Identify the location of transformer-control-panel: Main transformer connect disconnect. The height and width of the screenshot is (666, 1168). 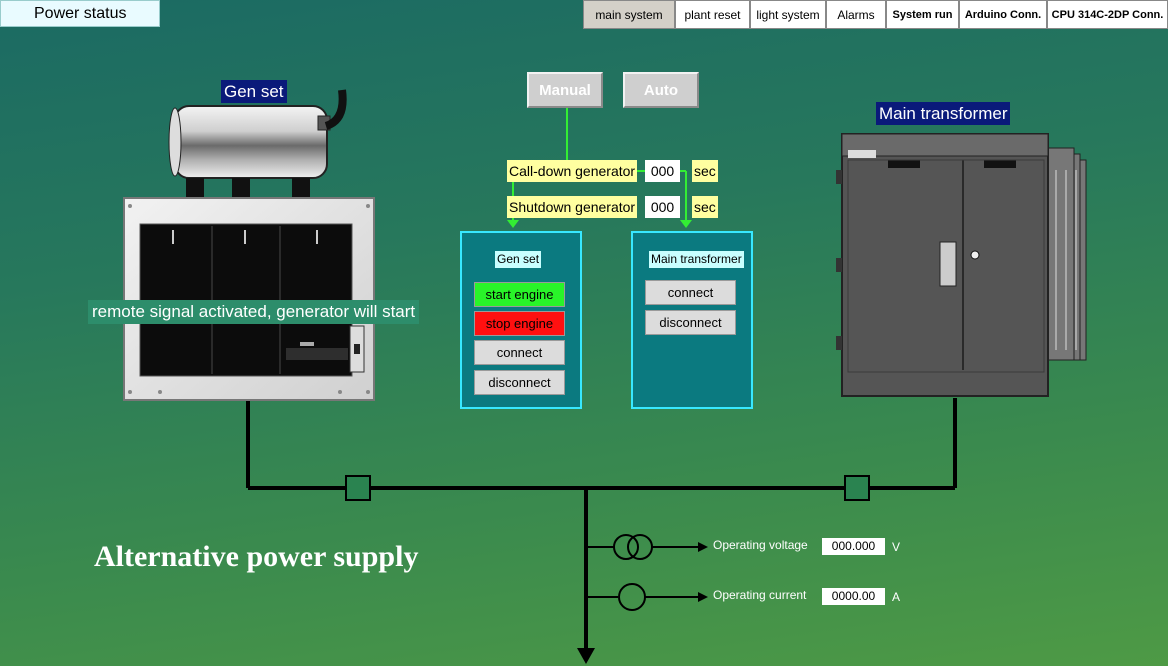
(692, 320).